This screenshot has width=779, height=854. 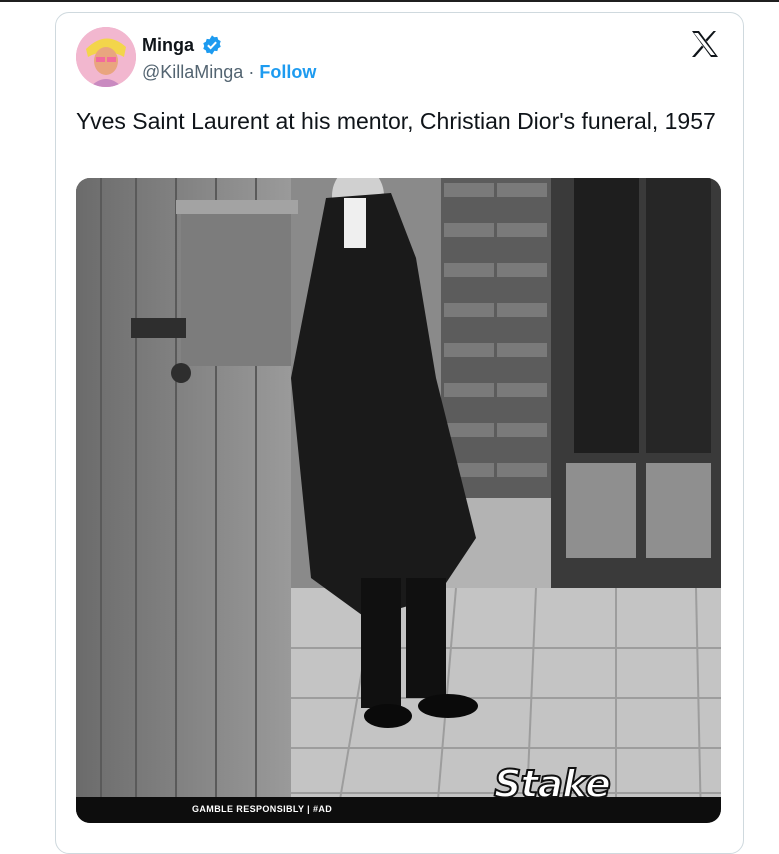 I want to click on x-logo-icon, so click(x=705, y=44).